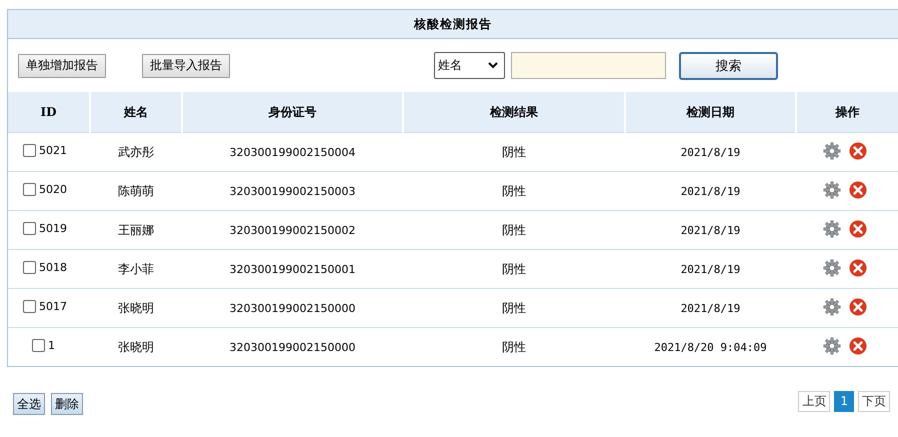 Image resolution: width=898 pixels, height=437 pixels. What do you see at coordinates (53, 228) in the screenshot?
I see `table-cell: 5019` at bounding box center [53, 228].